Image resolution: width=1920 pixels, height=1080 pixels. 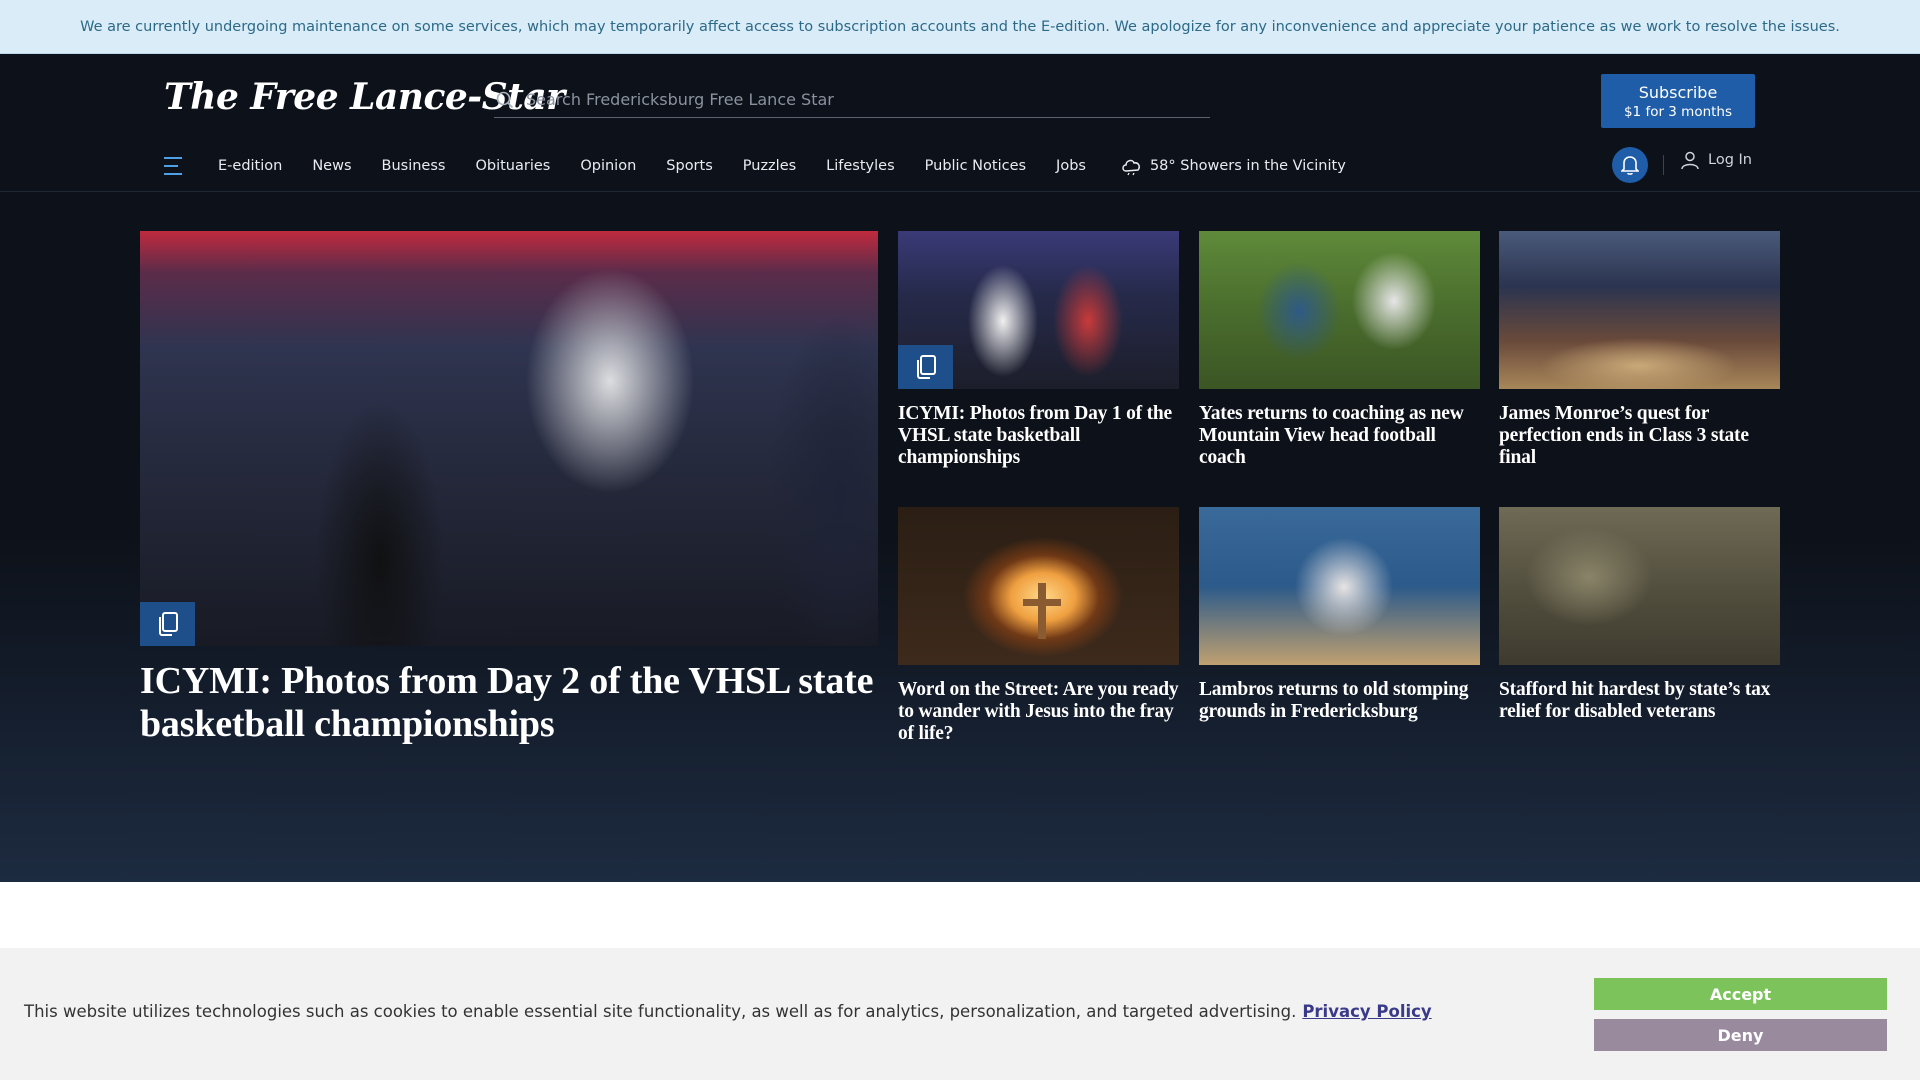 I want to click on login-button: Log In, so click(x=1716, y=160).